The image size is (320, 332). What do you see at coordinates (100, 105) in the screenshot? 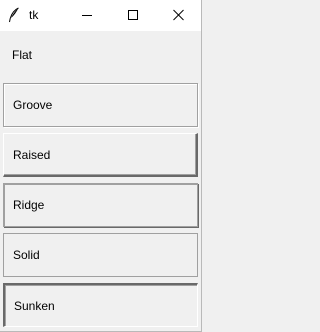
I see `label-groove: Groove` at bounding box center [100, 105].